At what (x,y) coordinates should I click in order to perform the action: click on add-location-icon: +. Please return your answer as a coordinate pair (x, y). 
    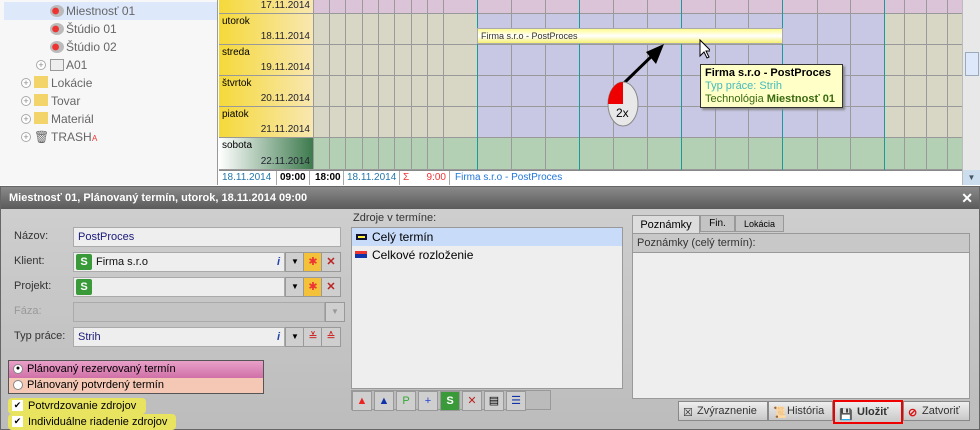
    Looking at the image, I should click on (428, 401).